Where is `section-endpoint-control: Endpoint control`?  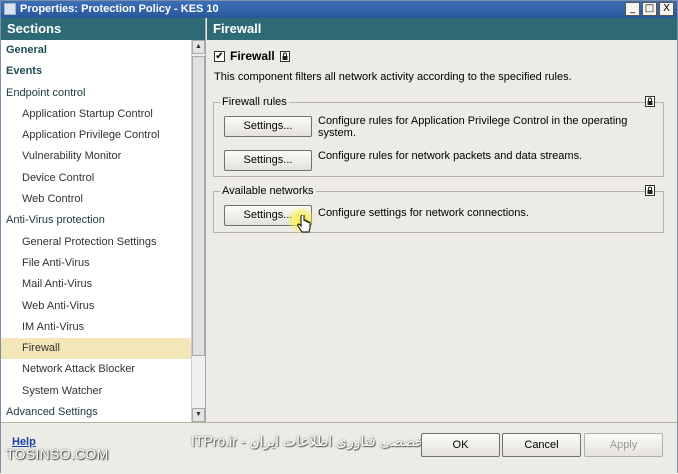 section-endpoint-control: Endpoint control is located at coordinates (96, 93).